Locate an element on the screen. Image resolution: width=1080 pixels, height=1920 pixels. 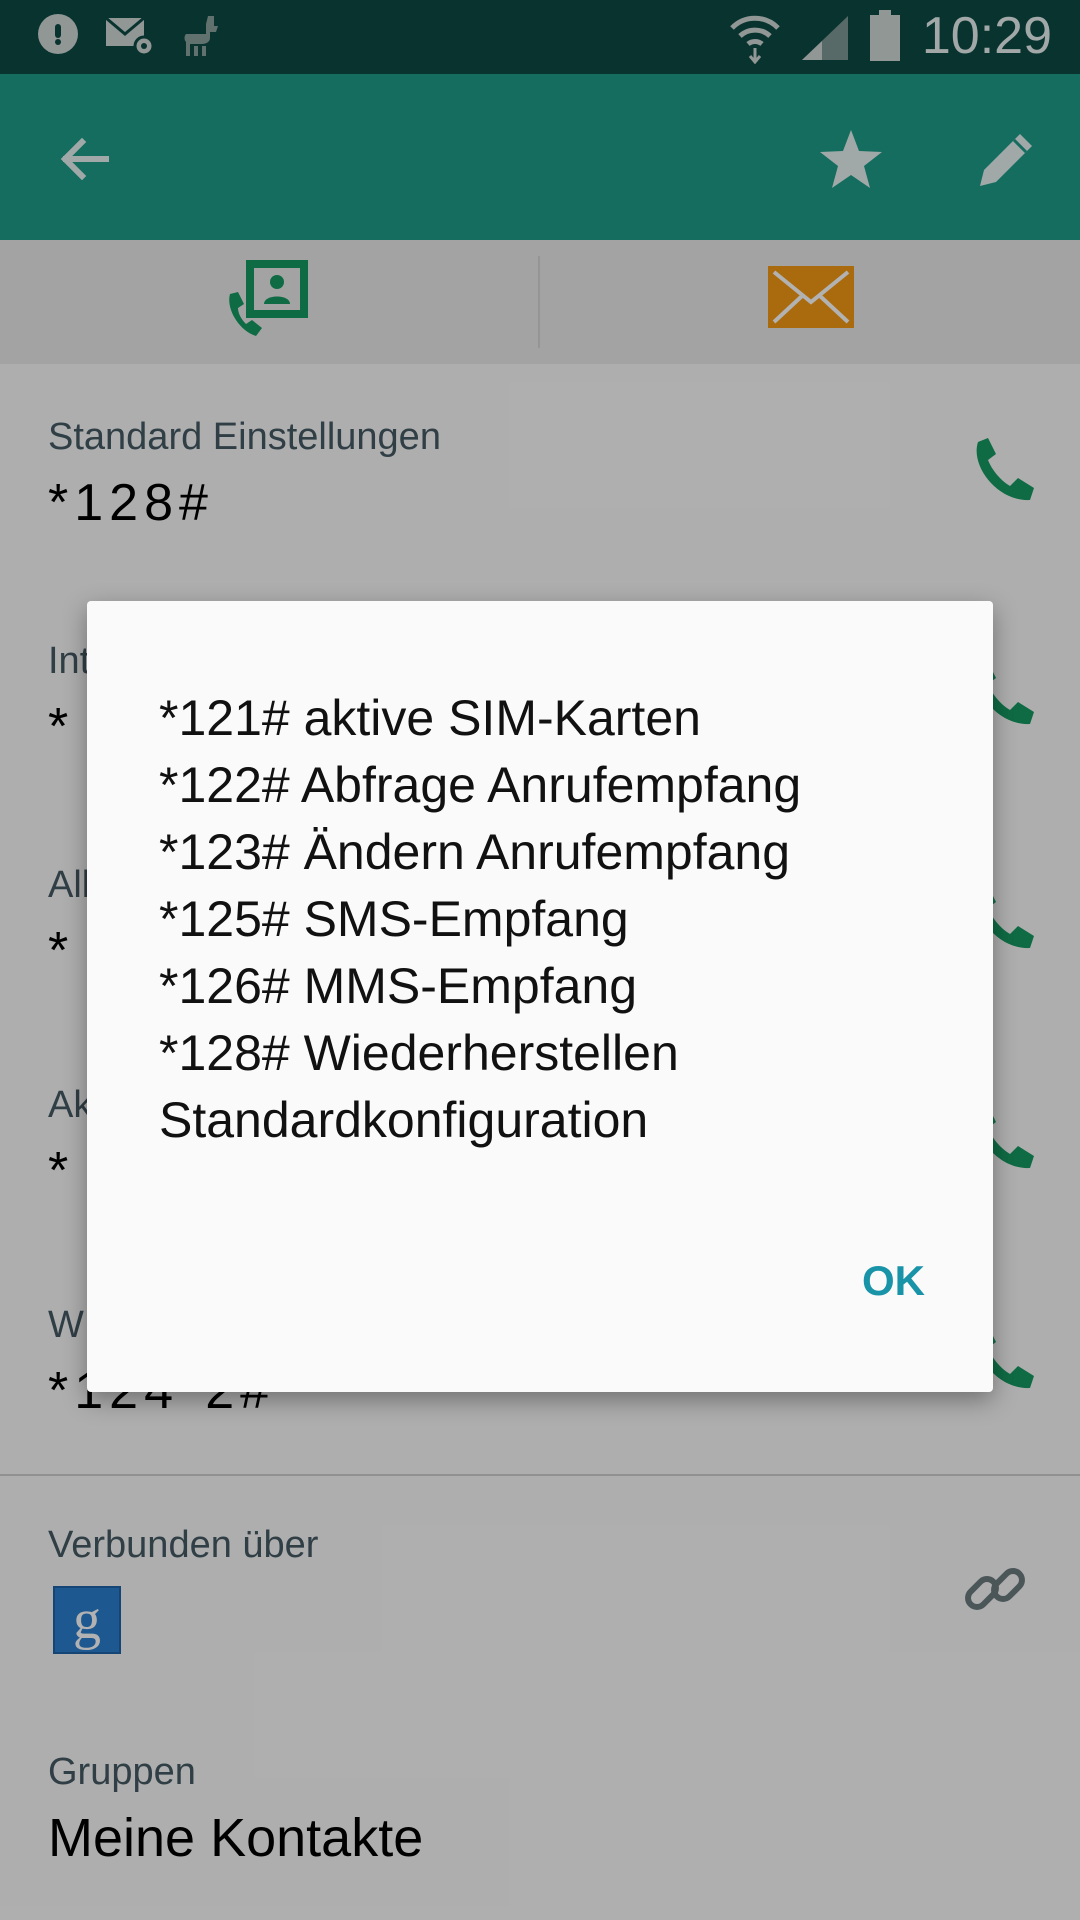
dialog-line: *125# SMS-Empfang is located at coordinates (394, 919).